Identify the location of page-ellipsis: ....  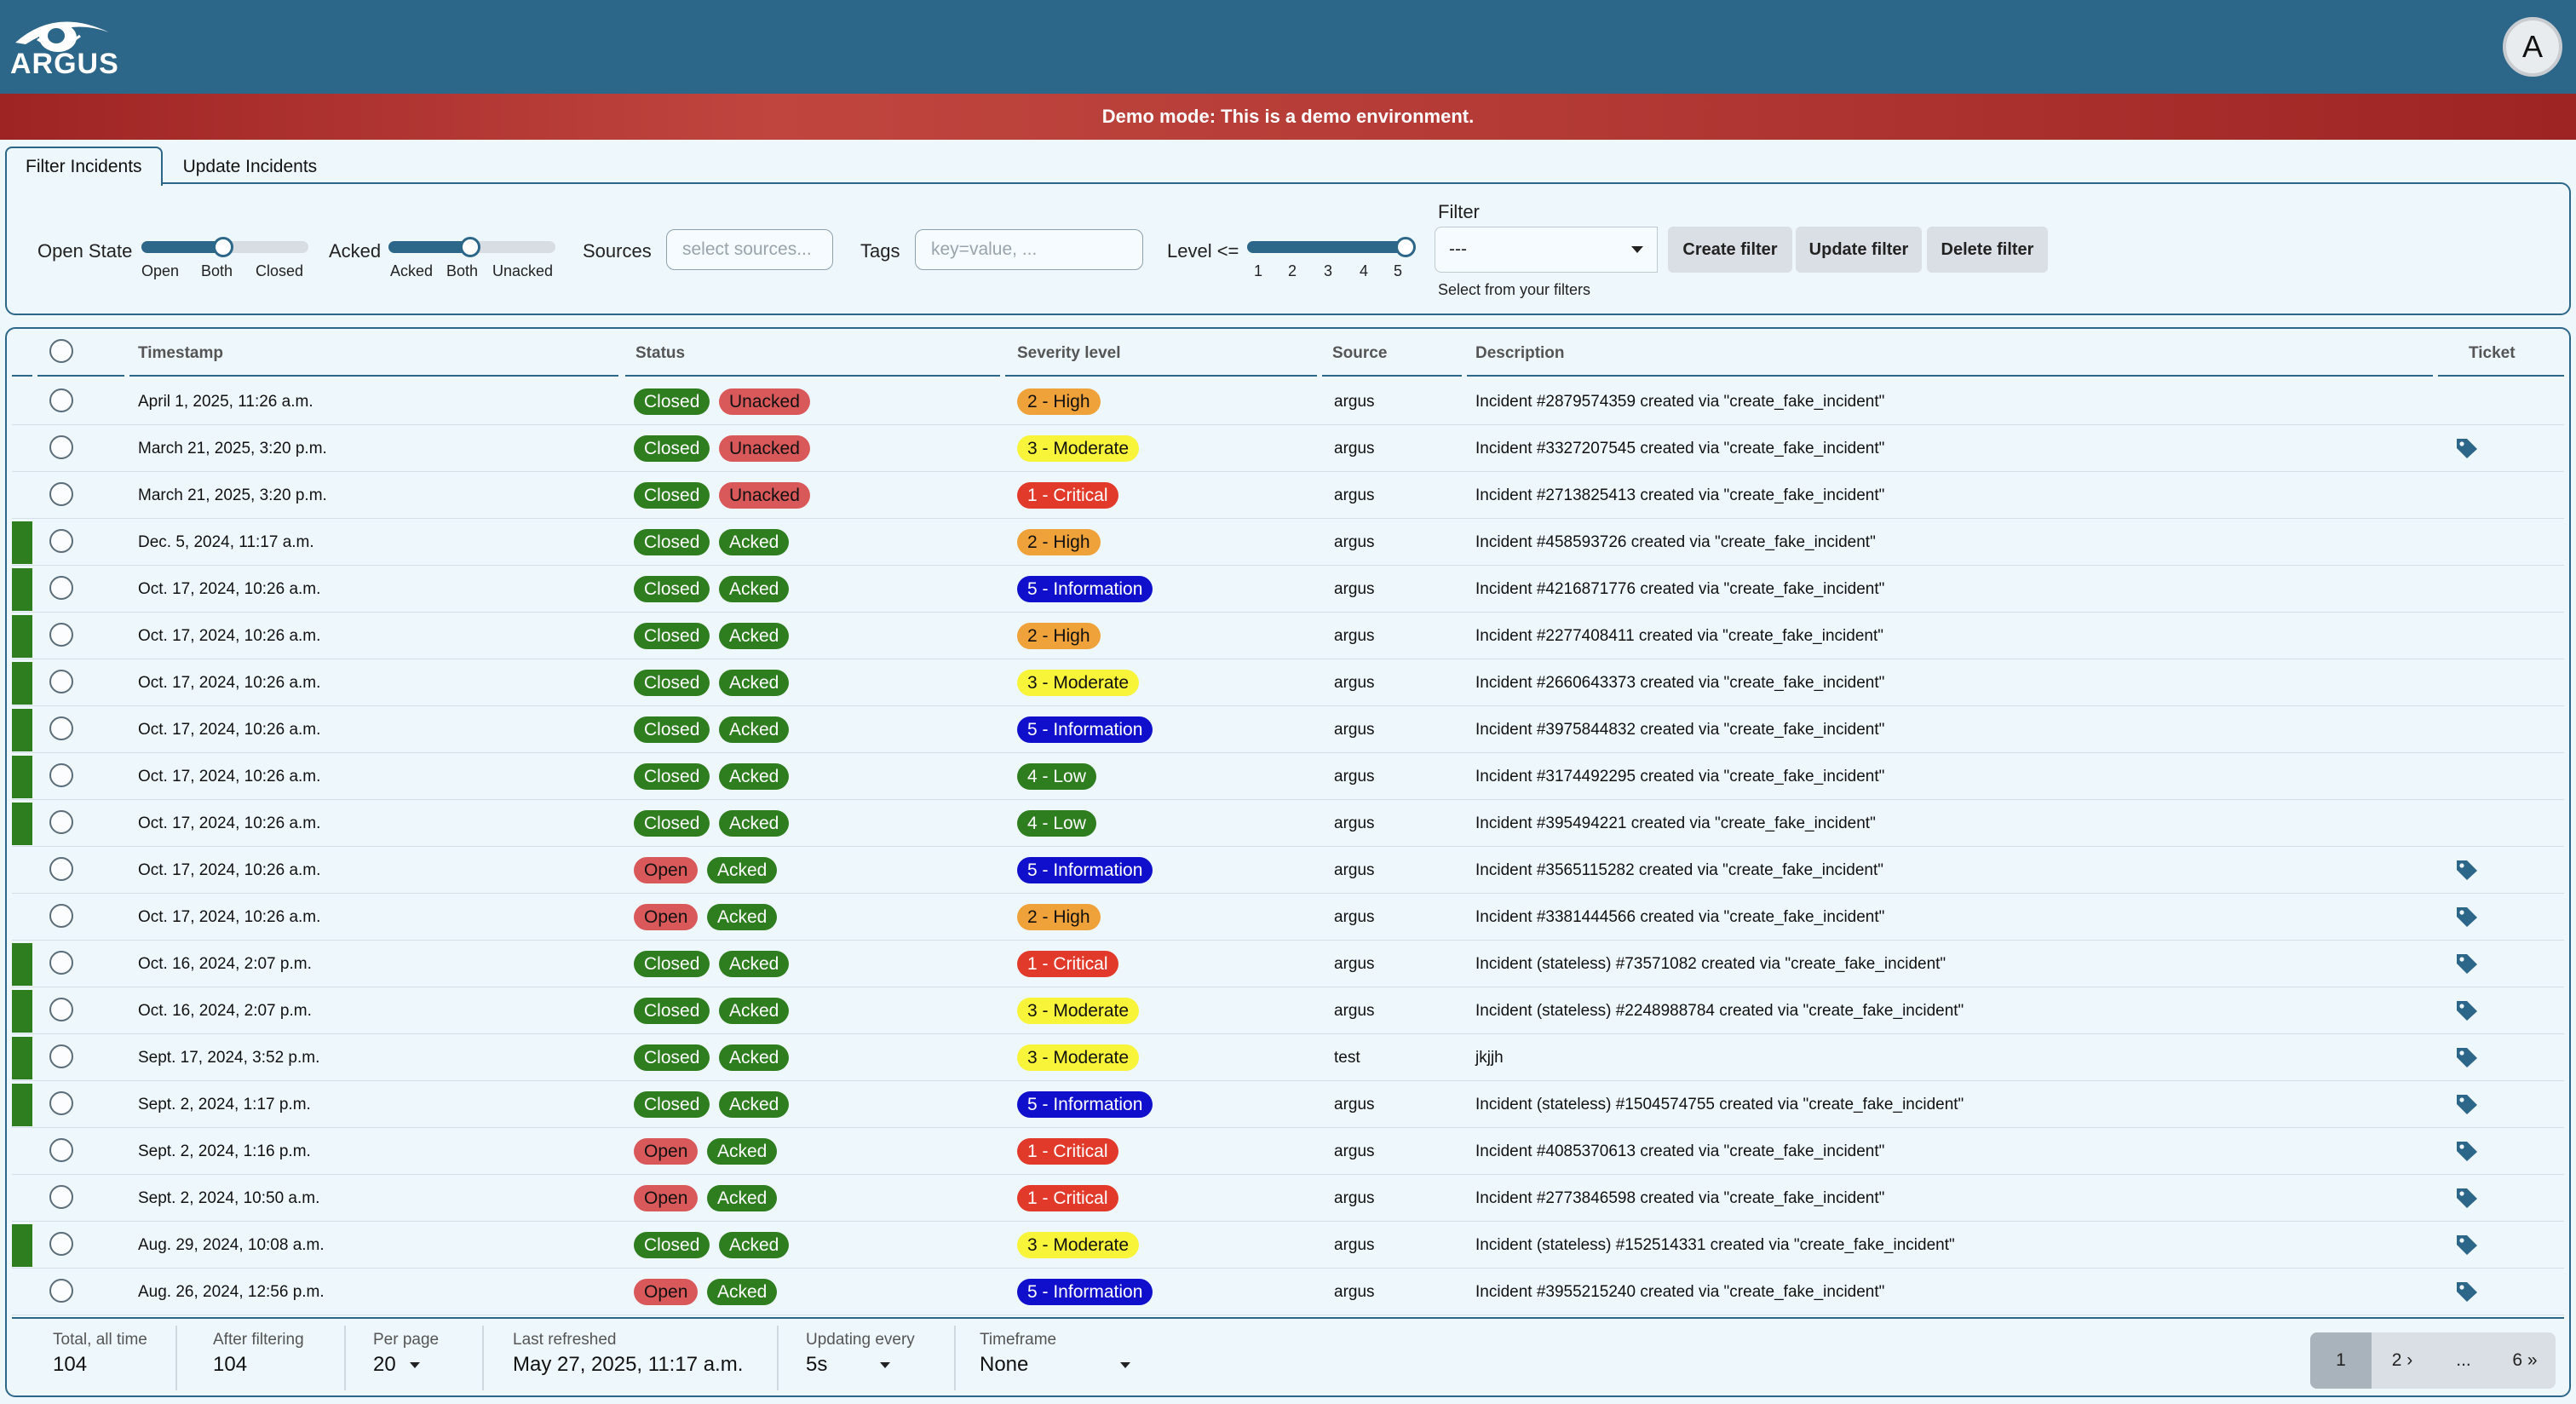
(2464, 1360).